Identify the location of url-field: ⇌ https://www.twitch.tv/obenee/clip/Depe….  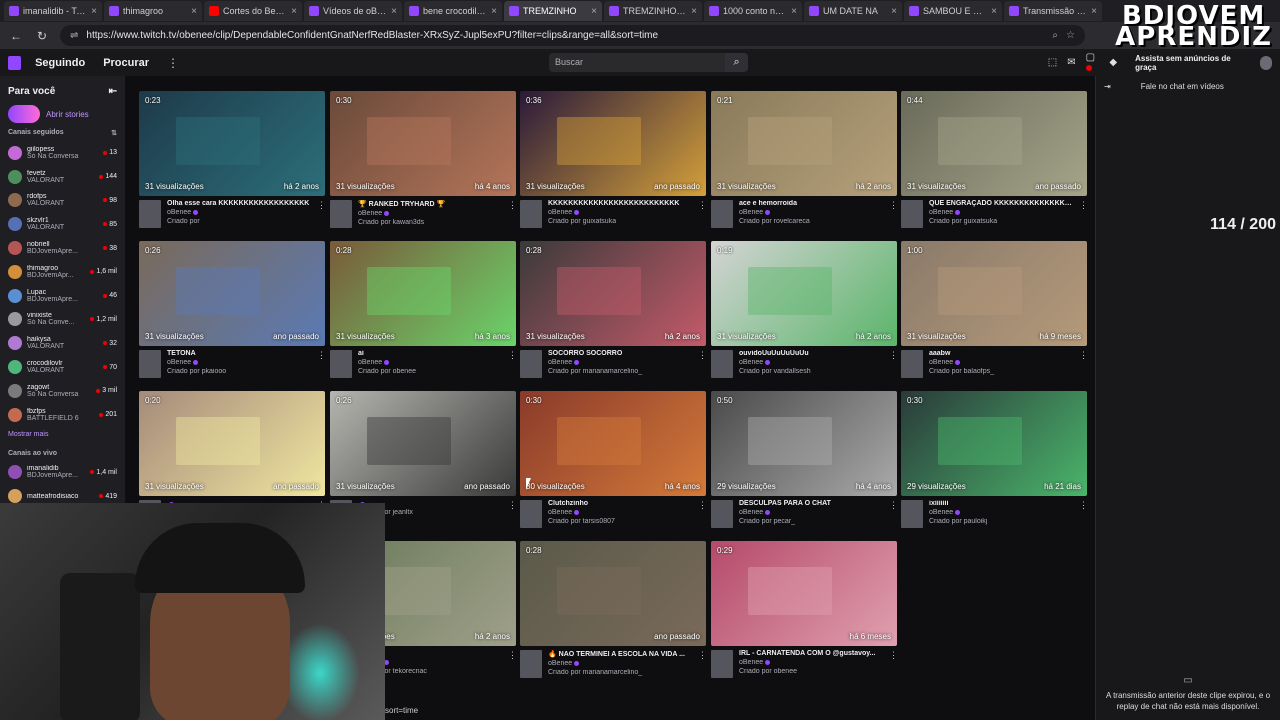
(572, 35).